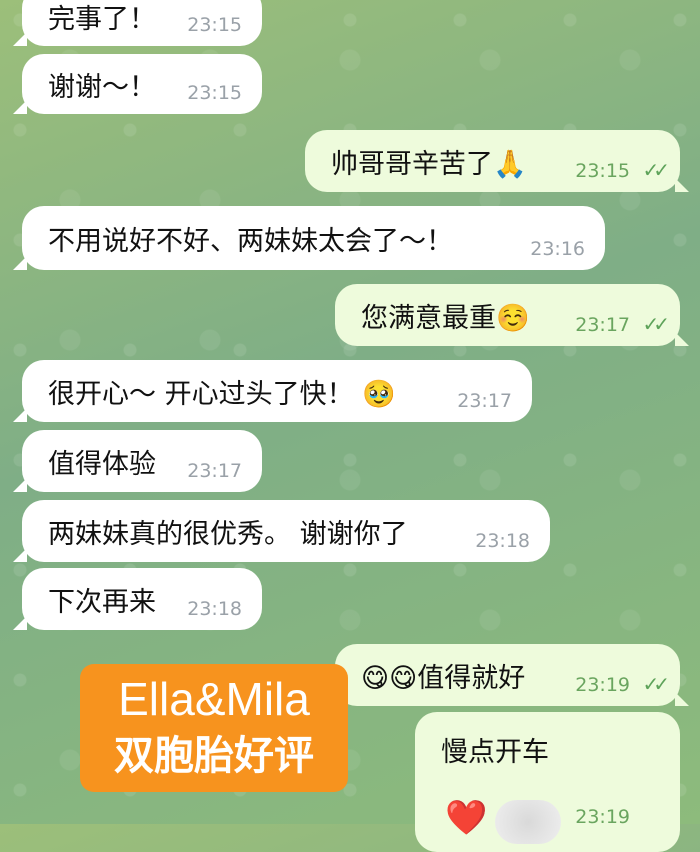 This screenshot has height=852, width=700. Describe the element at coordinates (102, 87) in the screenshot. I see `message-text: 谢谢～！` at that location.